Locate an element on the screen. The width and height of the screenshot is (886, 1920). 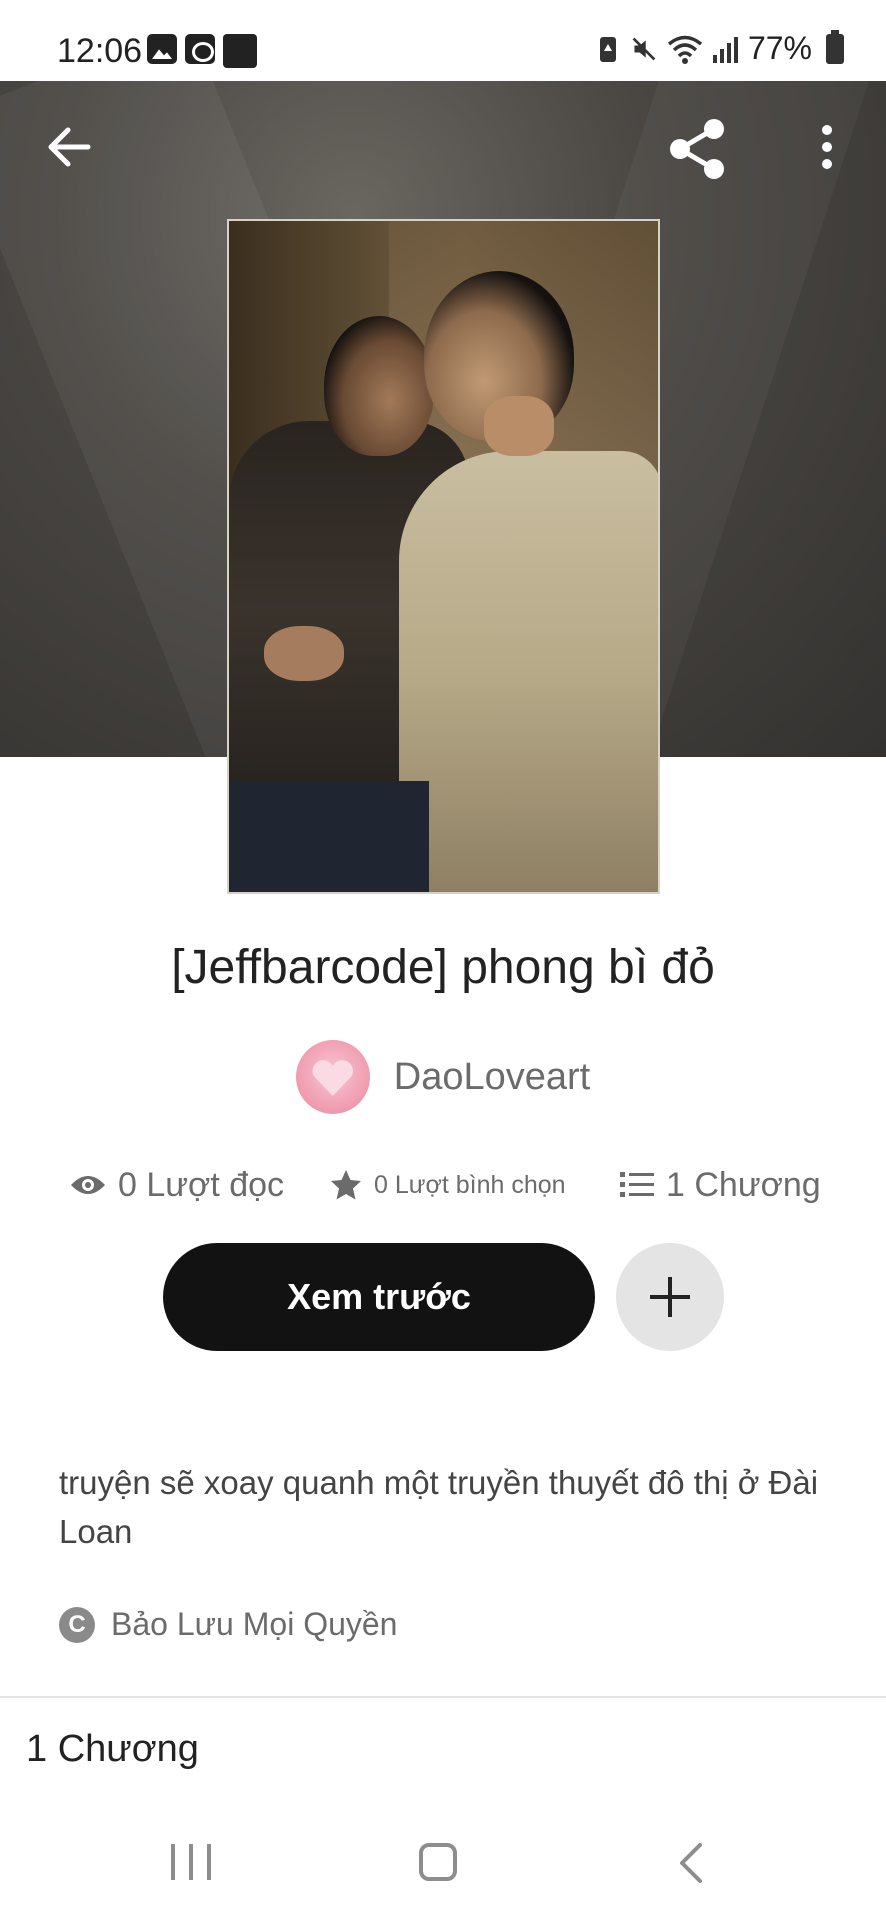
stat-reads-label: 0 Lượt đọc is located at coordinates (201, 1184).